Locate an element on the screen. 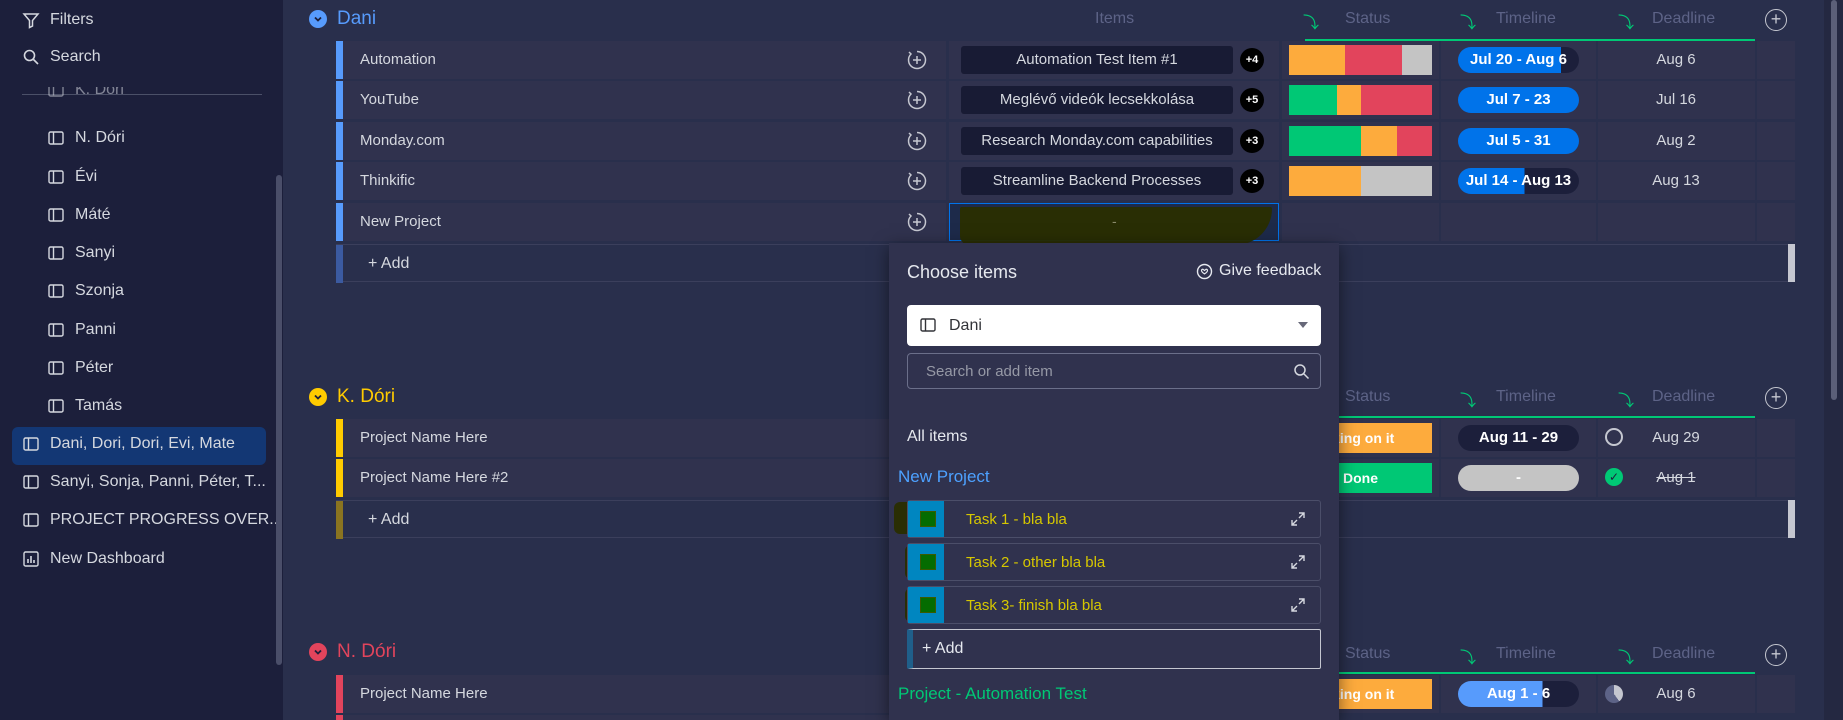 The image size is (1843, 720). give-feedback-button: Give feedback is located at coordinates (1258, 271).